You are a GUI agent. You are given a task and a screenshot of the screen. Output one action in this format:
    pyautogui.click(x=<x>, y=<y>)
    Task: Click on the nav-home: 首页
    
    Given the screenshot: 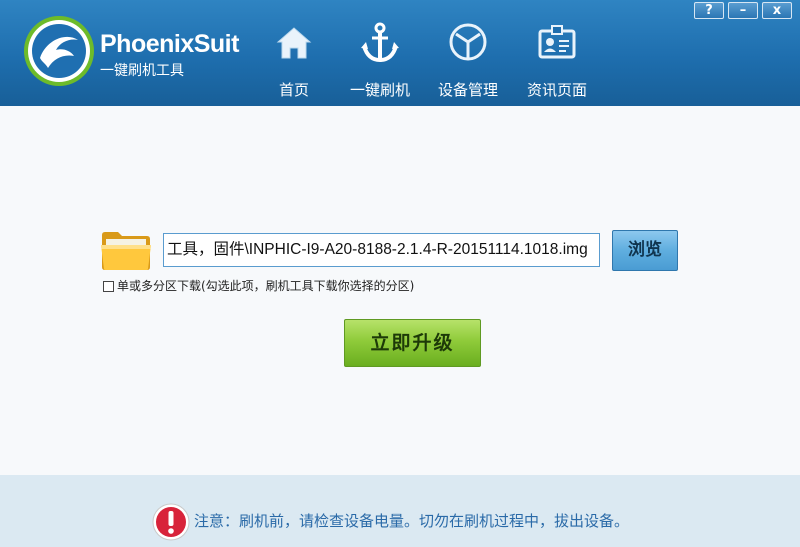 What is the action you would take?
    pyautogui.click(x=294, y=53)
    